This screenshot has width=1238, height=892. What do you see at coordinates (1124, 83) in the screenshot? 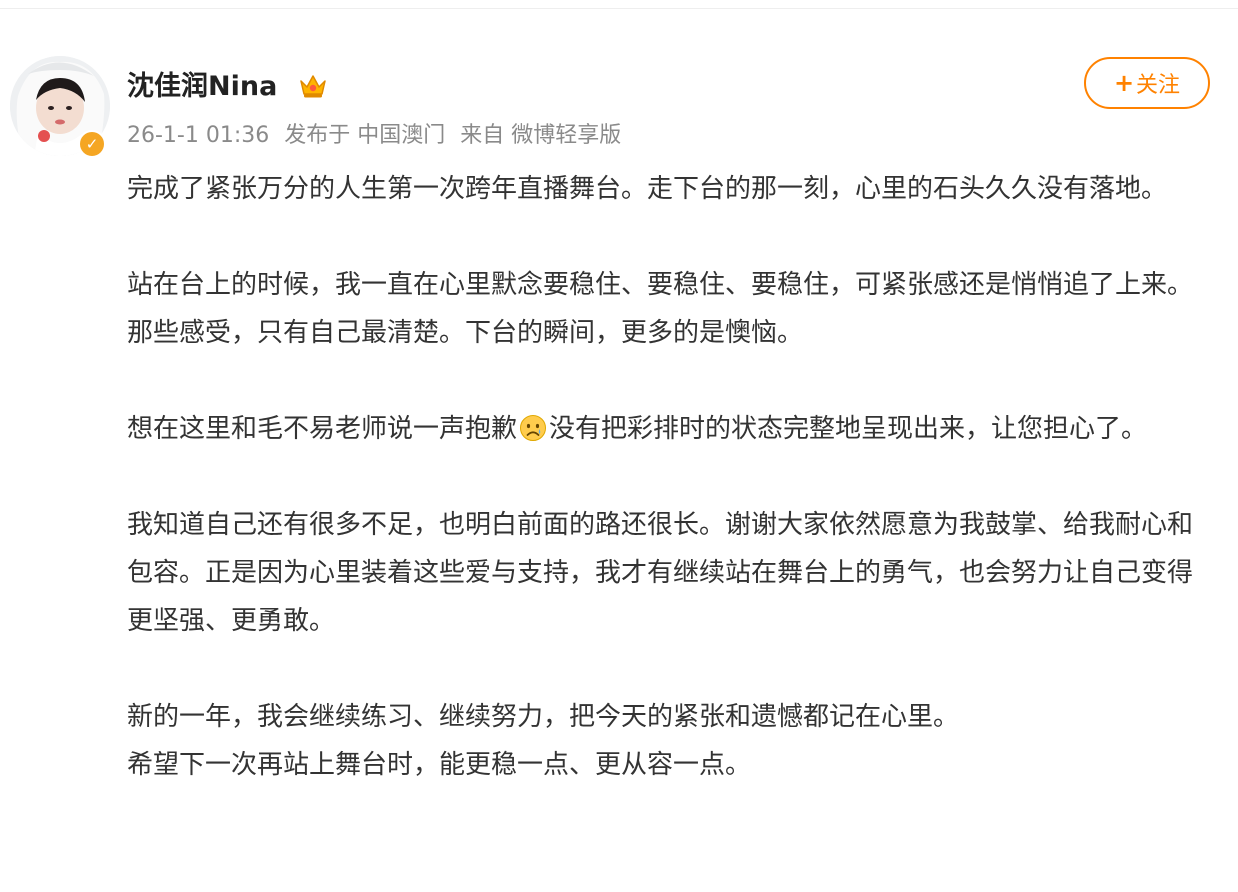
I see `plus-icon: +` at bounding box center [1124, 83].